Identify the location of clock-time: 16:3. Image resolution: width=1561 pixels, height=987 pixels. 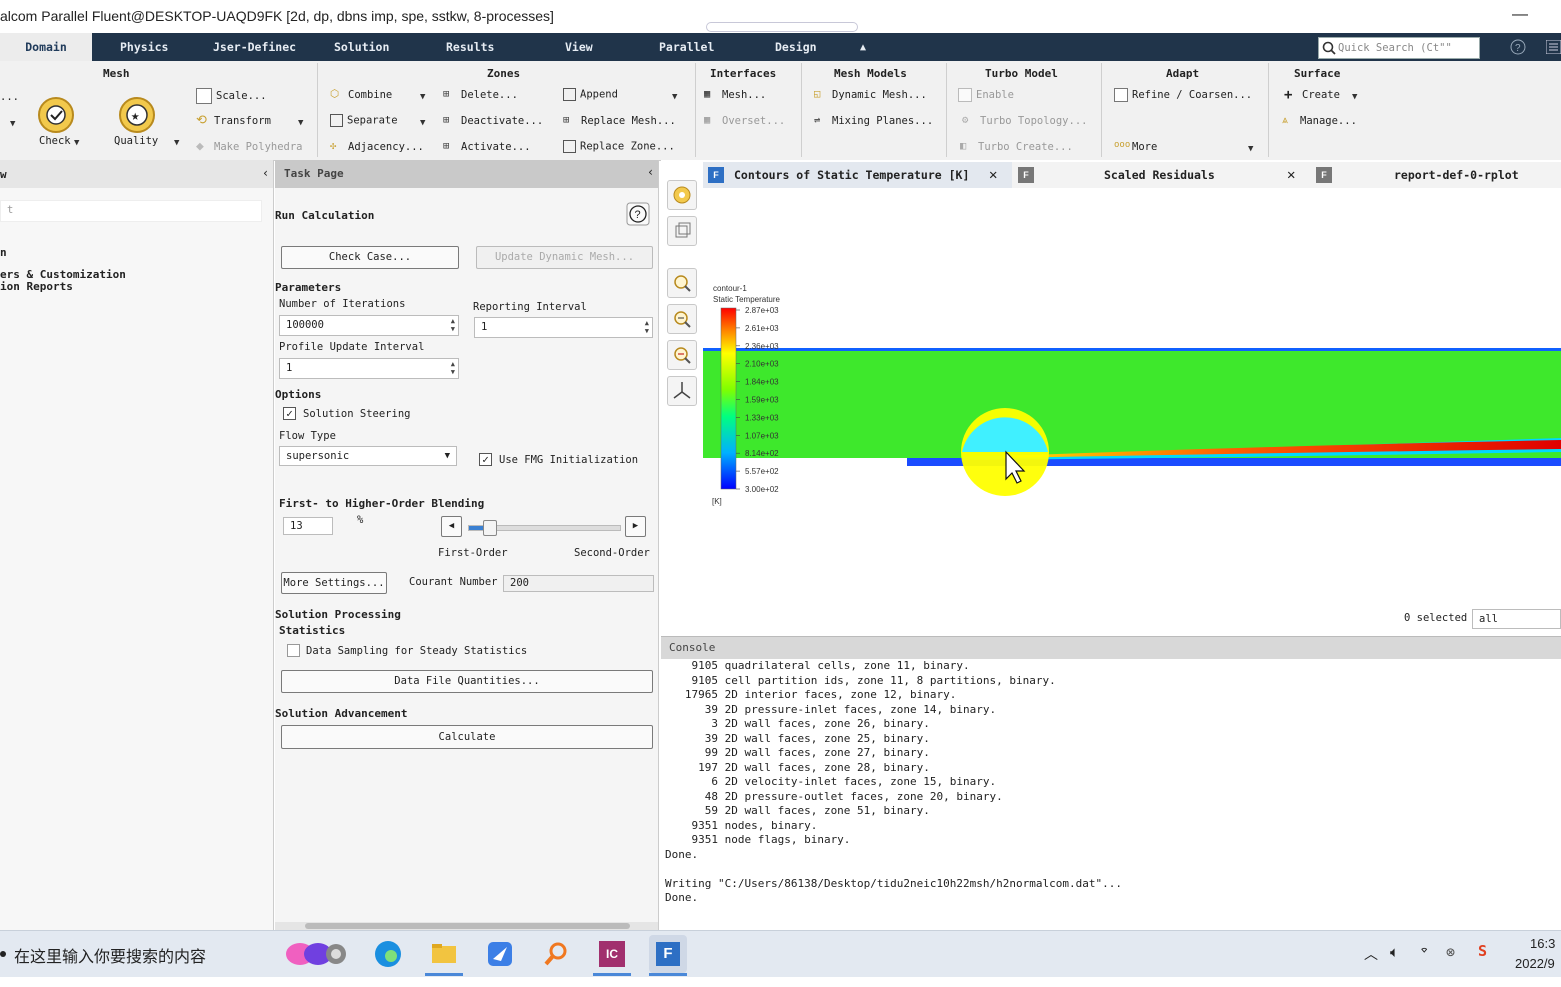
(1542, 943).